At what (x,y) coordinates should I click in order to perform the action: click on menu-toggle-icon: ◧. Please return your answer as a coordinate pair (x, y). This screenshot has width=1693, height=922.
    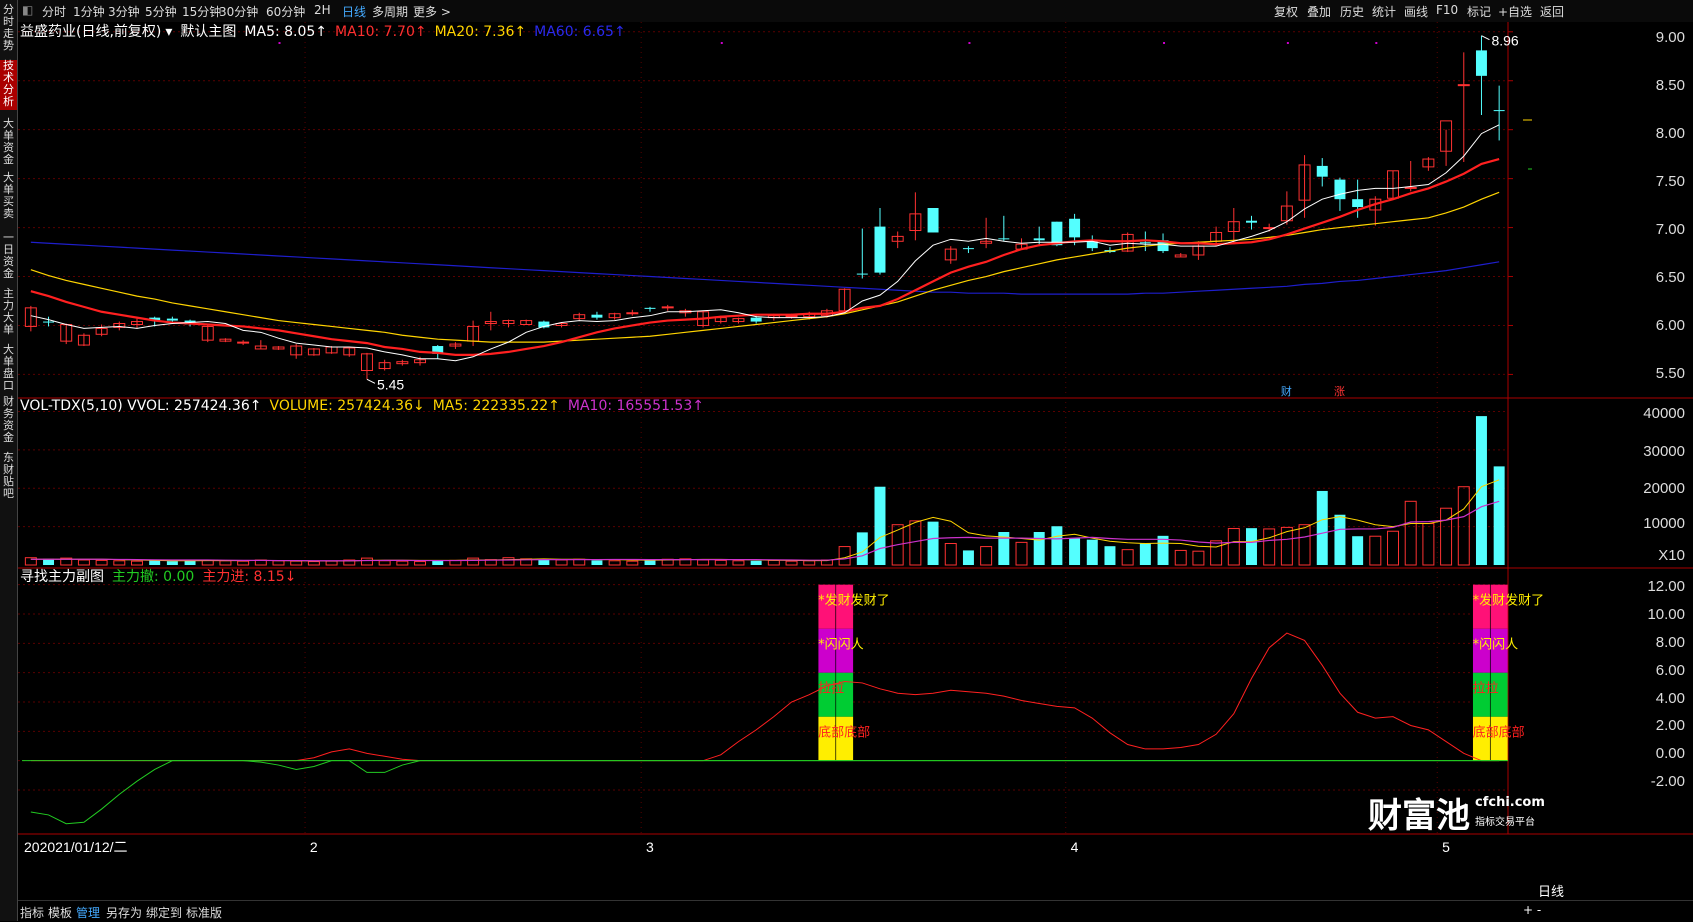
    Looking at the image, I should click on (27, 10).